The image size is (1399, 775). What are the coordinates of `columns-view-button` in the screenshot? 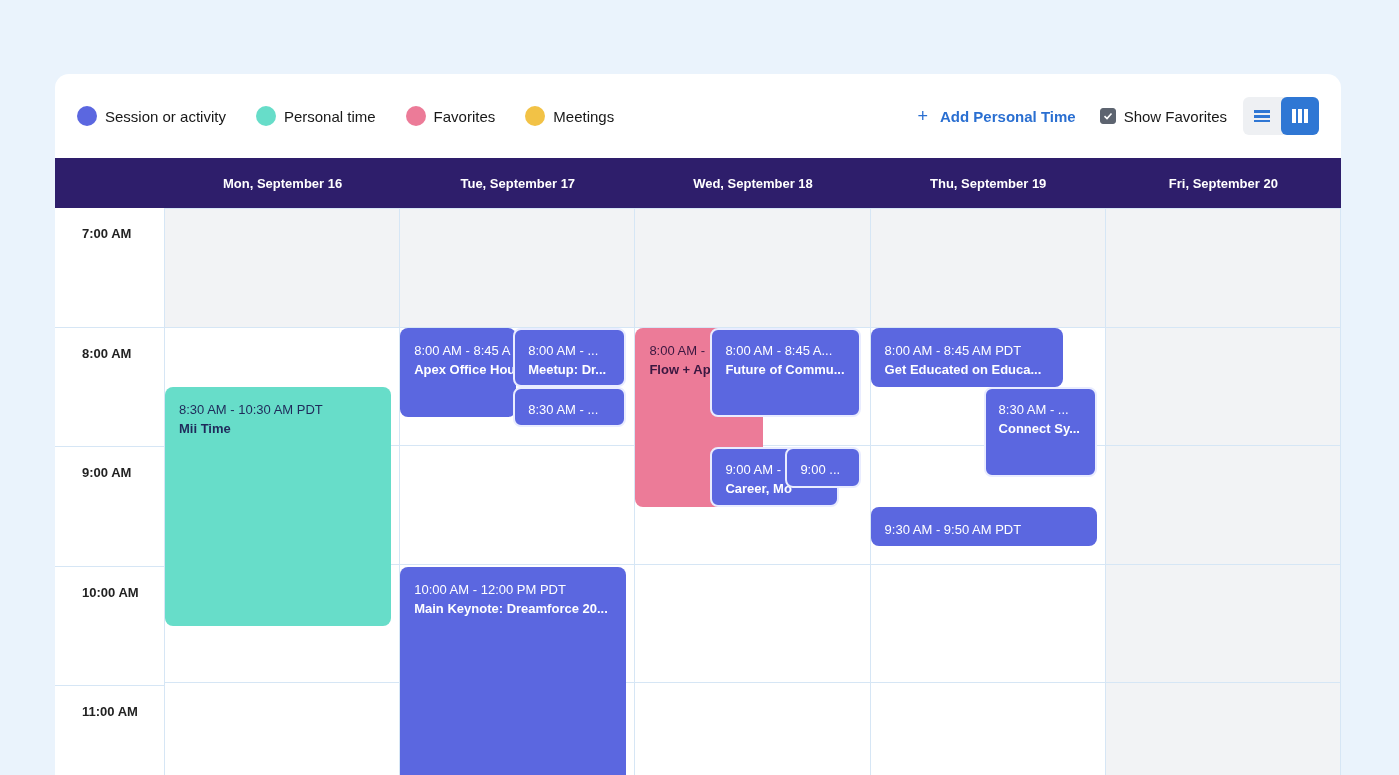 It's located at (1300, 116).